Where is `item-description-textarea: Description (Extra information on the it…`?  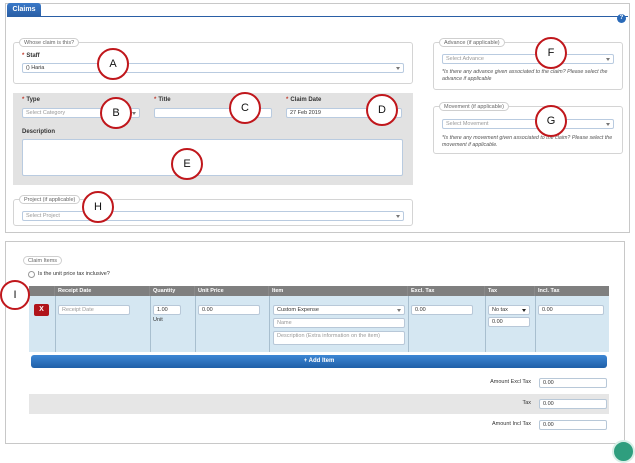
item-description-textarea: Description (Extra information on the it… is located at coordinates (339, 338).